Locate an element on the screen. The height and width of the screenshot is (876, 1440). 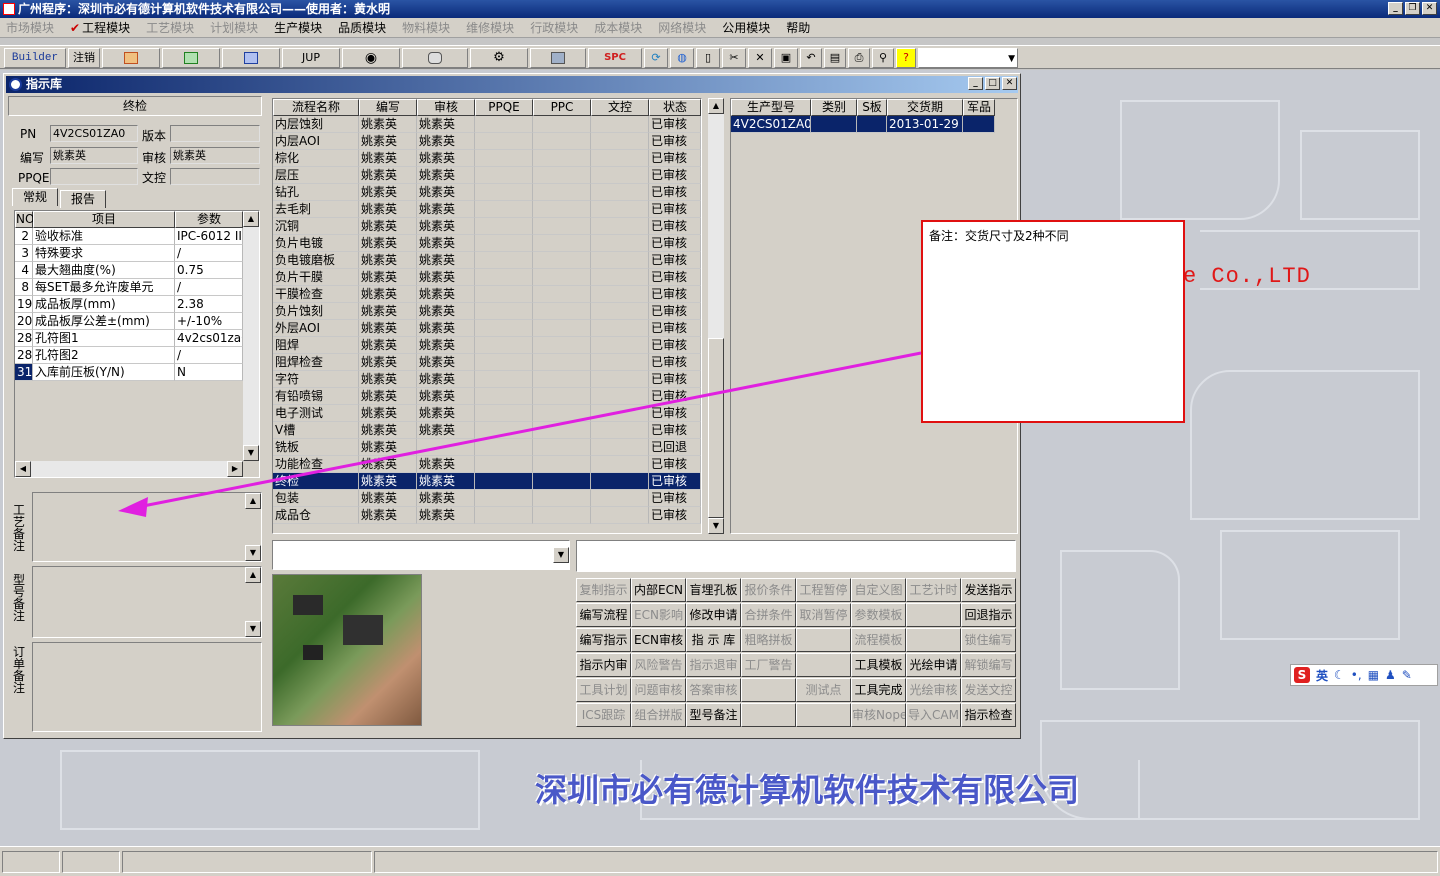
process-row: 沉铜 姚素英 姚素英 已审核 is located at coordinates (487, 226).